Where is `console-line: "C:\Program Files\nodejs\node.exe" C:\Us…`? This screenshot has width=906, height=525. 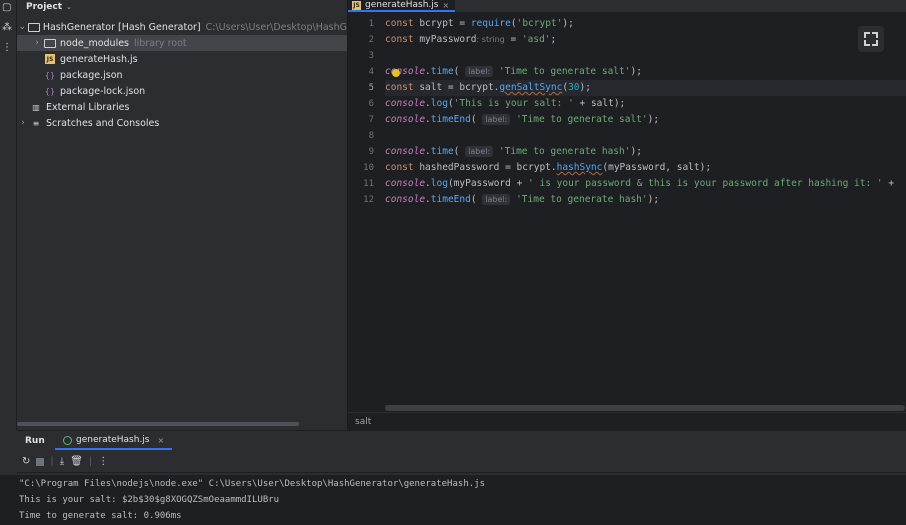 console-line: "C:\Program Files\nodejs\node.exe" C:\Us… is located at coordinates (252, 484).